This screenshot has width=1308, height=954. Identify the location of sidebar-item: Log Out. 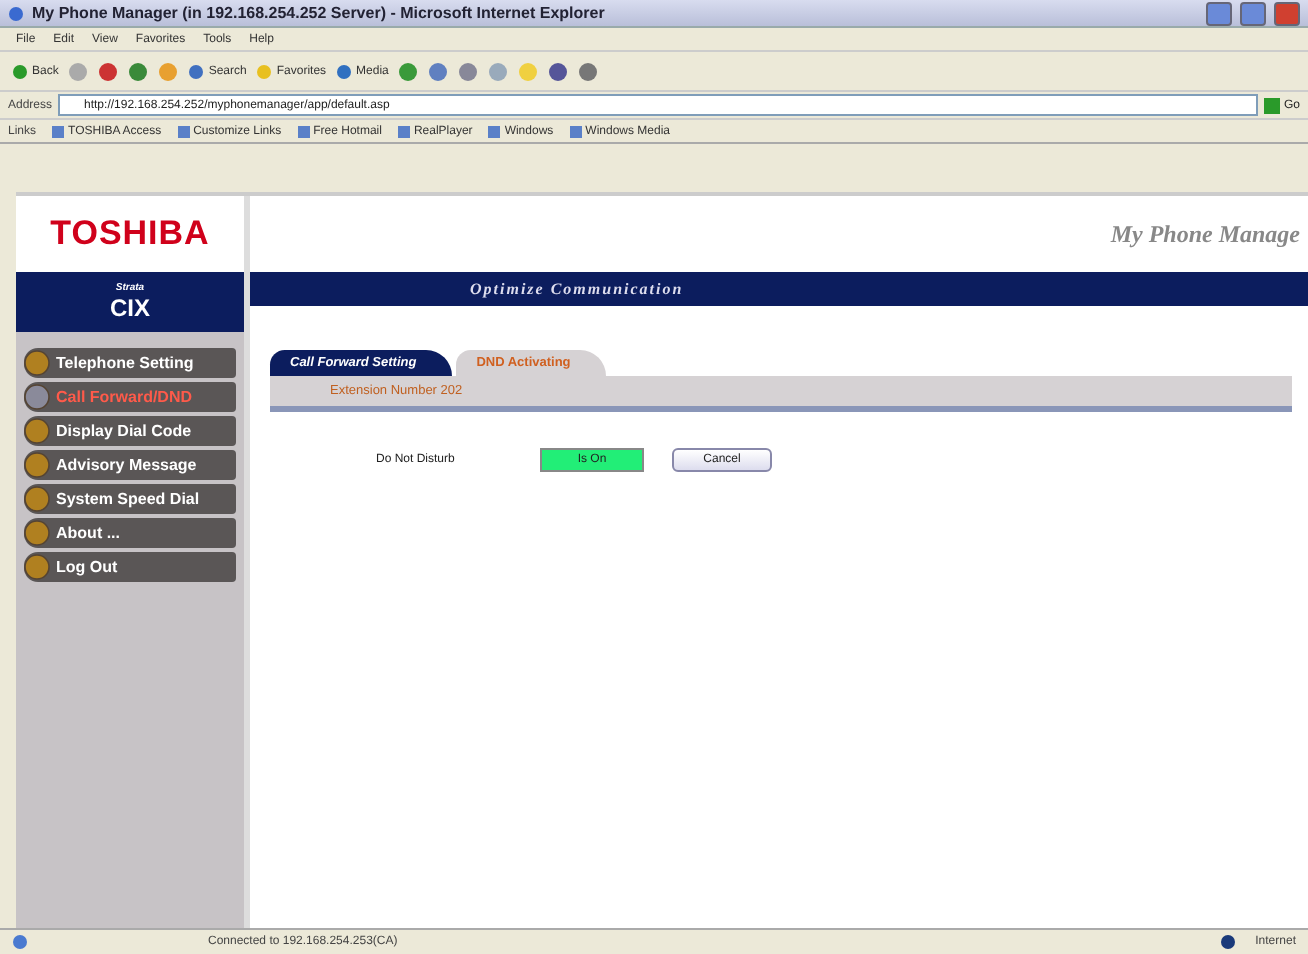
(130, 567).